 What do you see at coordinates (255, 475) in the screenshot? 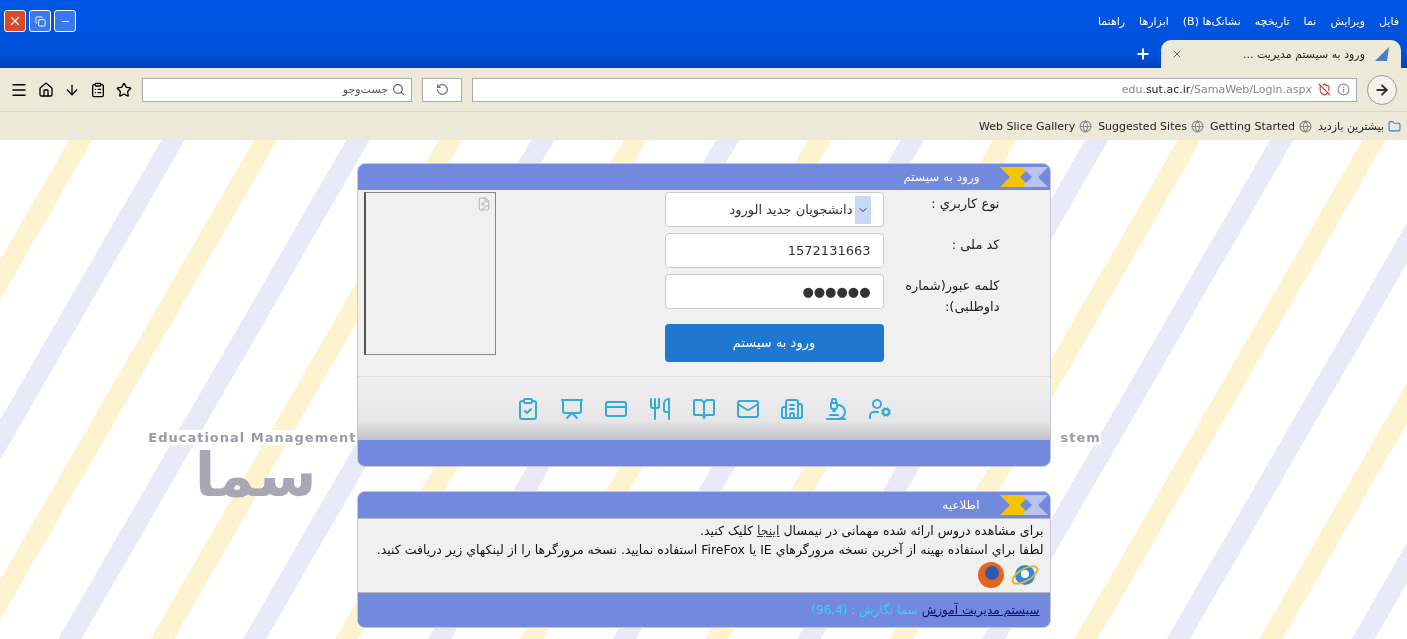
I see `logo-text: سما` at bounding box center [255, 475].